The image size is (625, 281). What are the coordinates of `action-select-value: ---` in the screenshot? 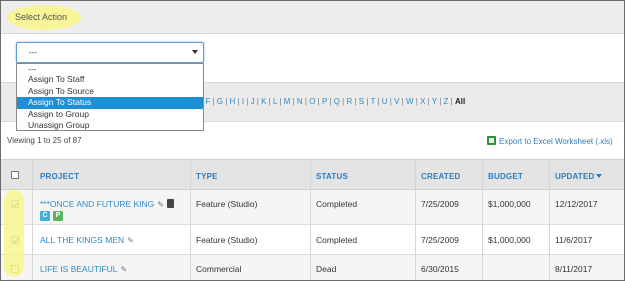 It's located at (33, 52).